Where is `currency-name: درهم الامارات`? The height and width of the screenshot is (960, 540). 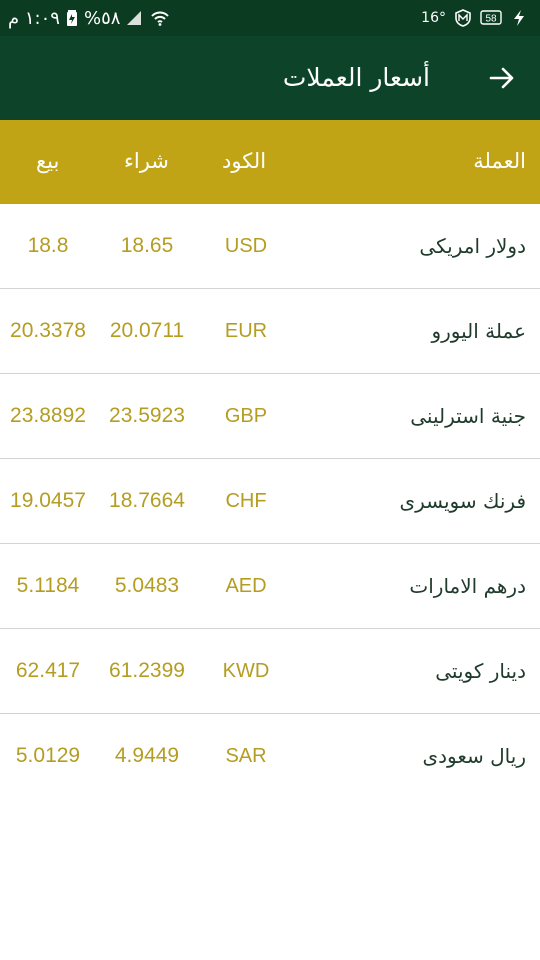 currency-name: درهم الامارات is located at coordinates (467, 586).